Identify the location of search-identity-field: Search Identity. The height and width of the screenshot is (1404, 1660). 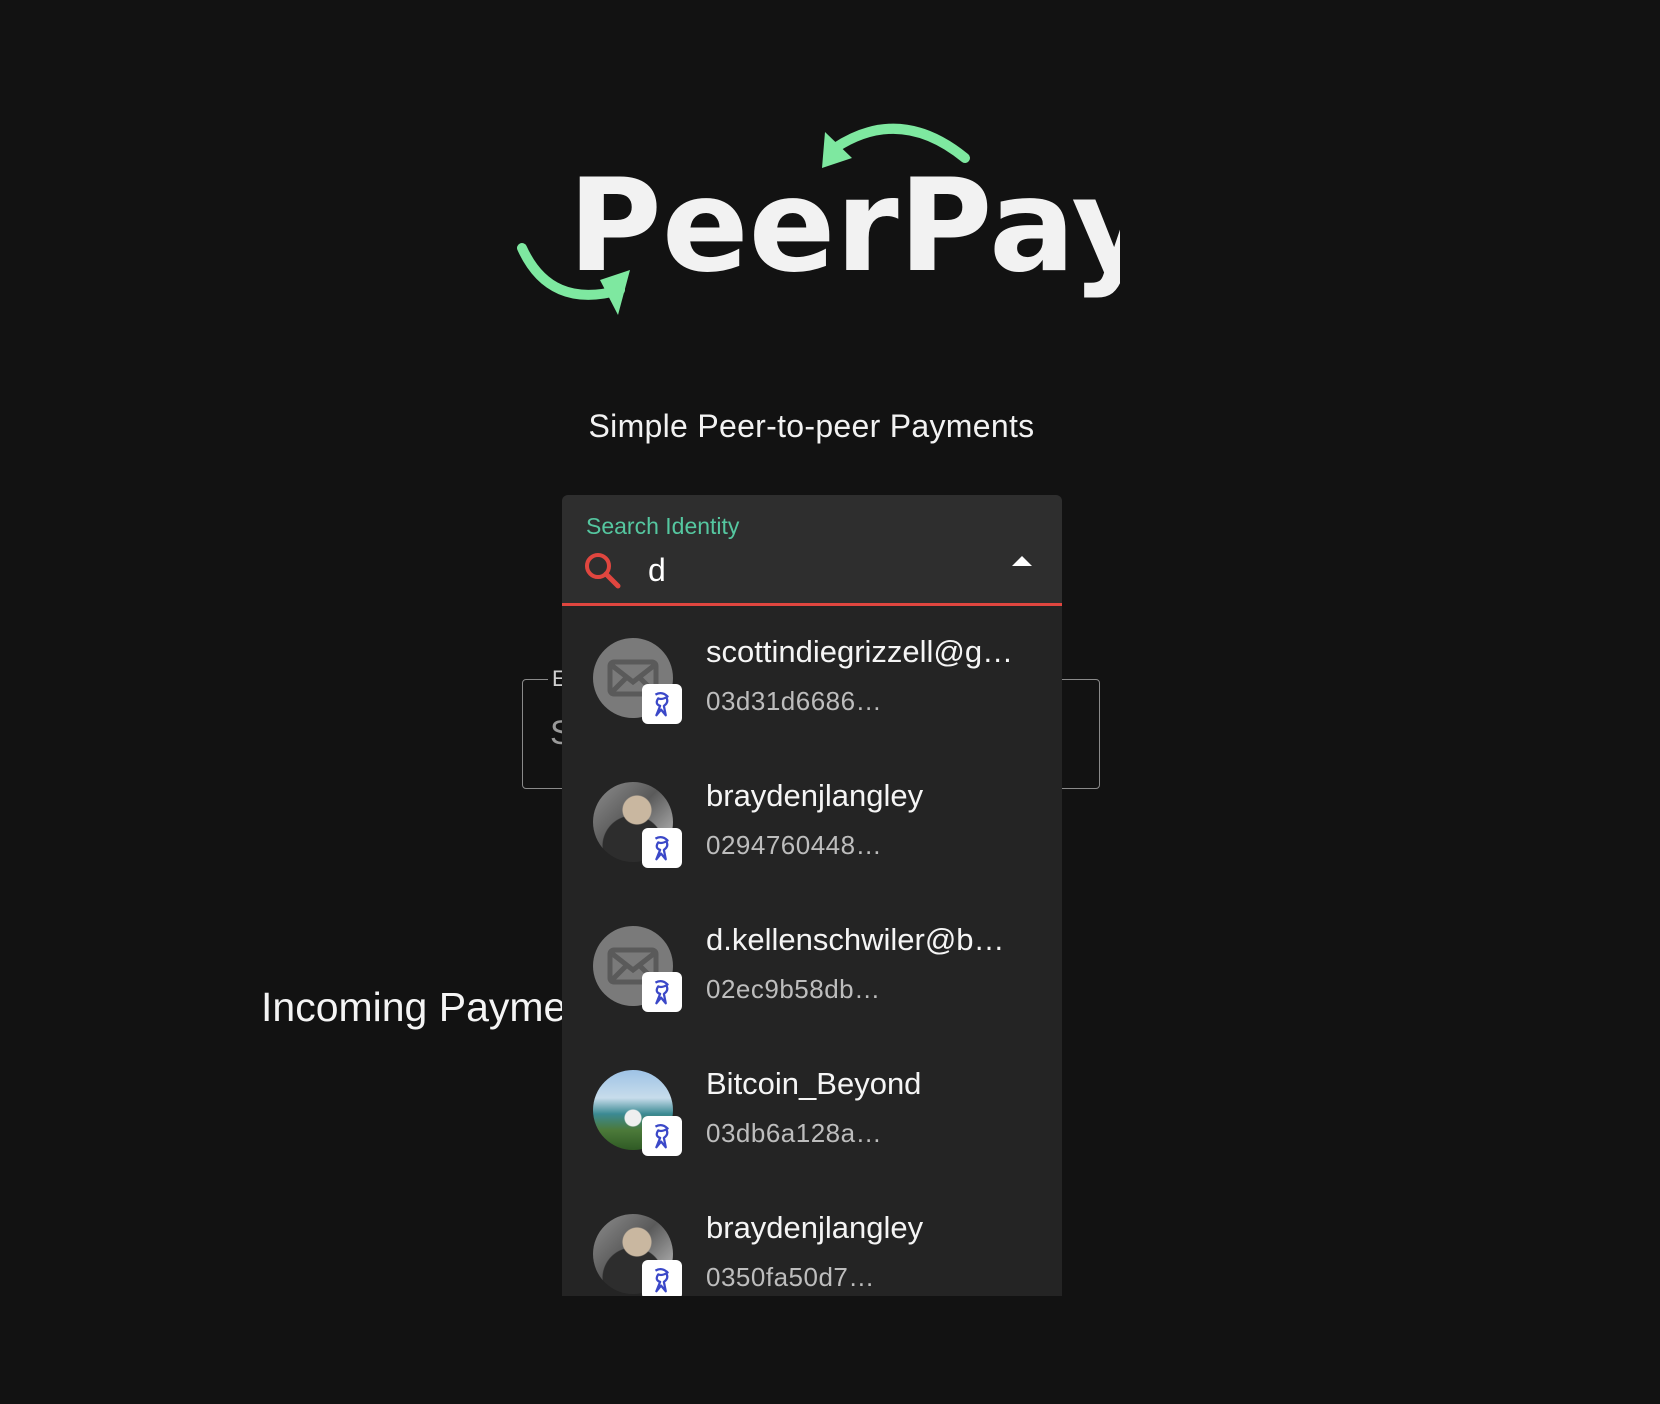
(812, 550).